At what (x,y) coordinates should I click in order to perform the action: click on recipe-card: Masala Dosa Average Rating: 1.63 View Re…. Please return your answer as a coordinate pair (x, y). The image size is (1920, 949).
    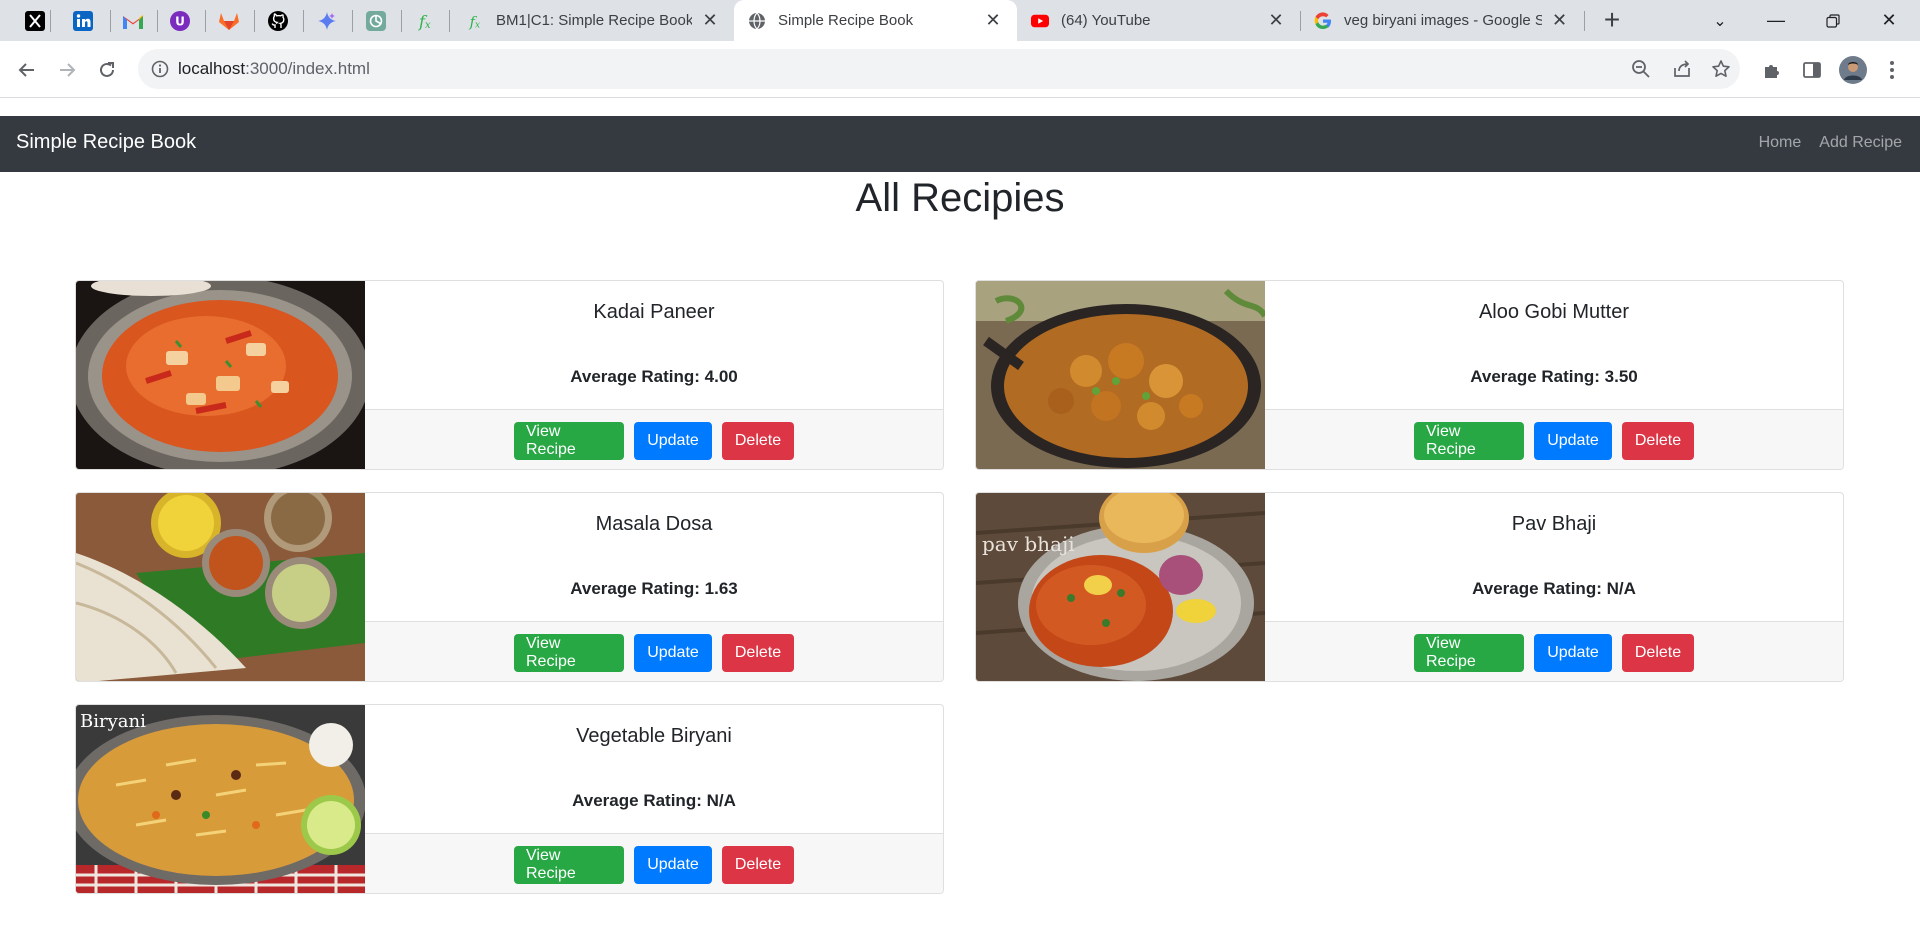
    Looking at the image, I should click on (509, 587).